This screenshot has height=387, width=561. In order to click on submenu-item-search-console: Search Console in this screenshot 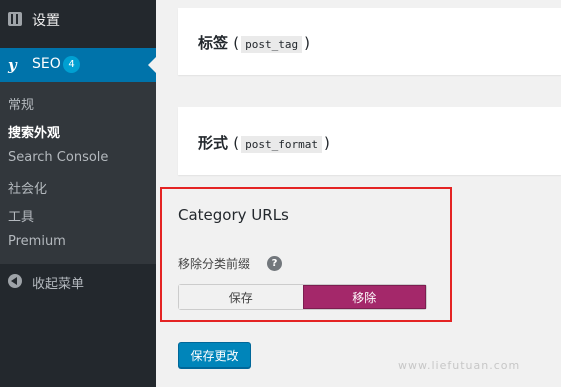, I will do `click(58, 157)`.